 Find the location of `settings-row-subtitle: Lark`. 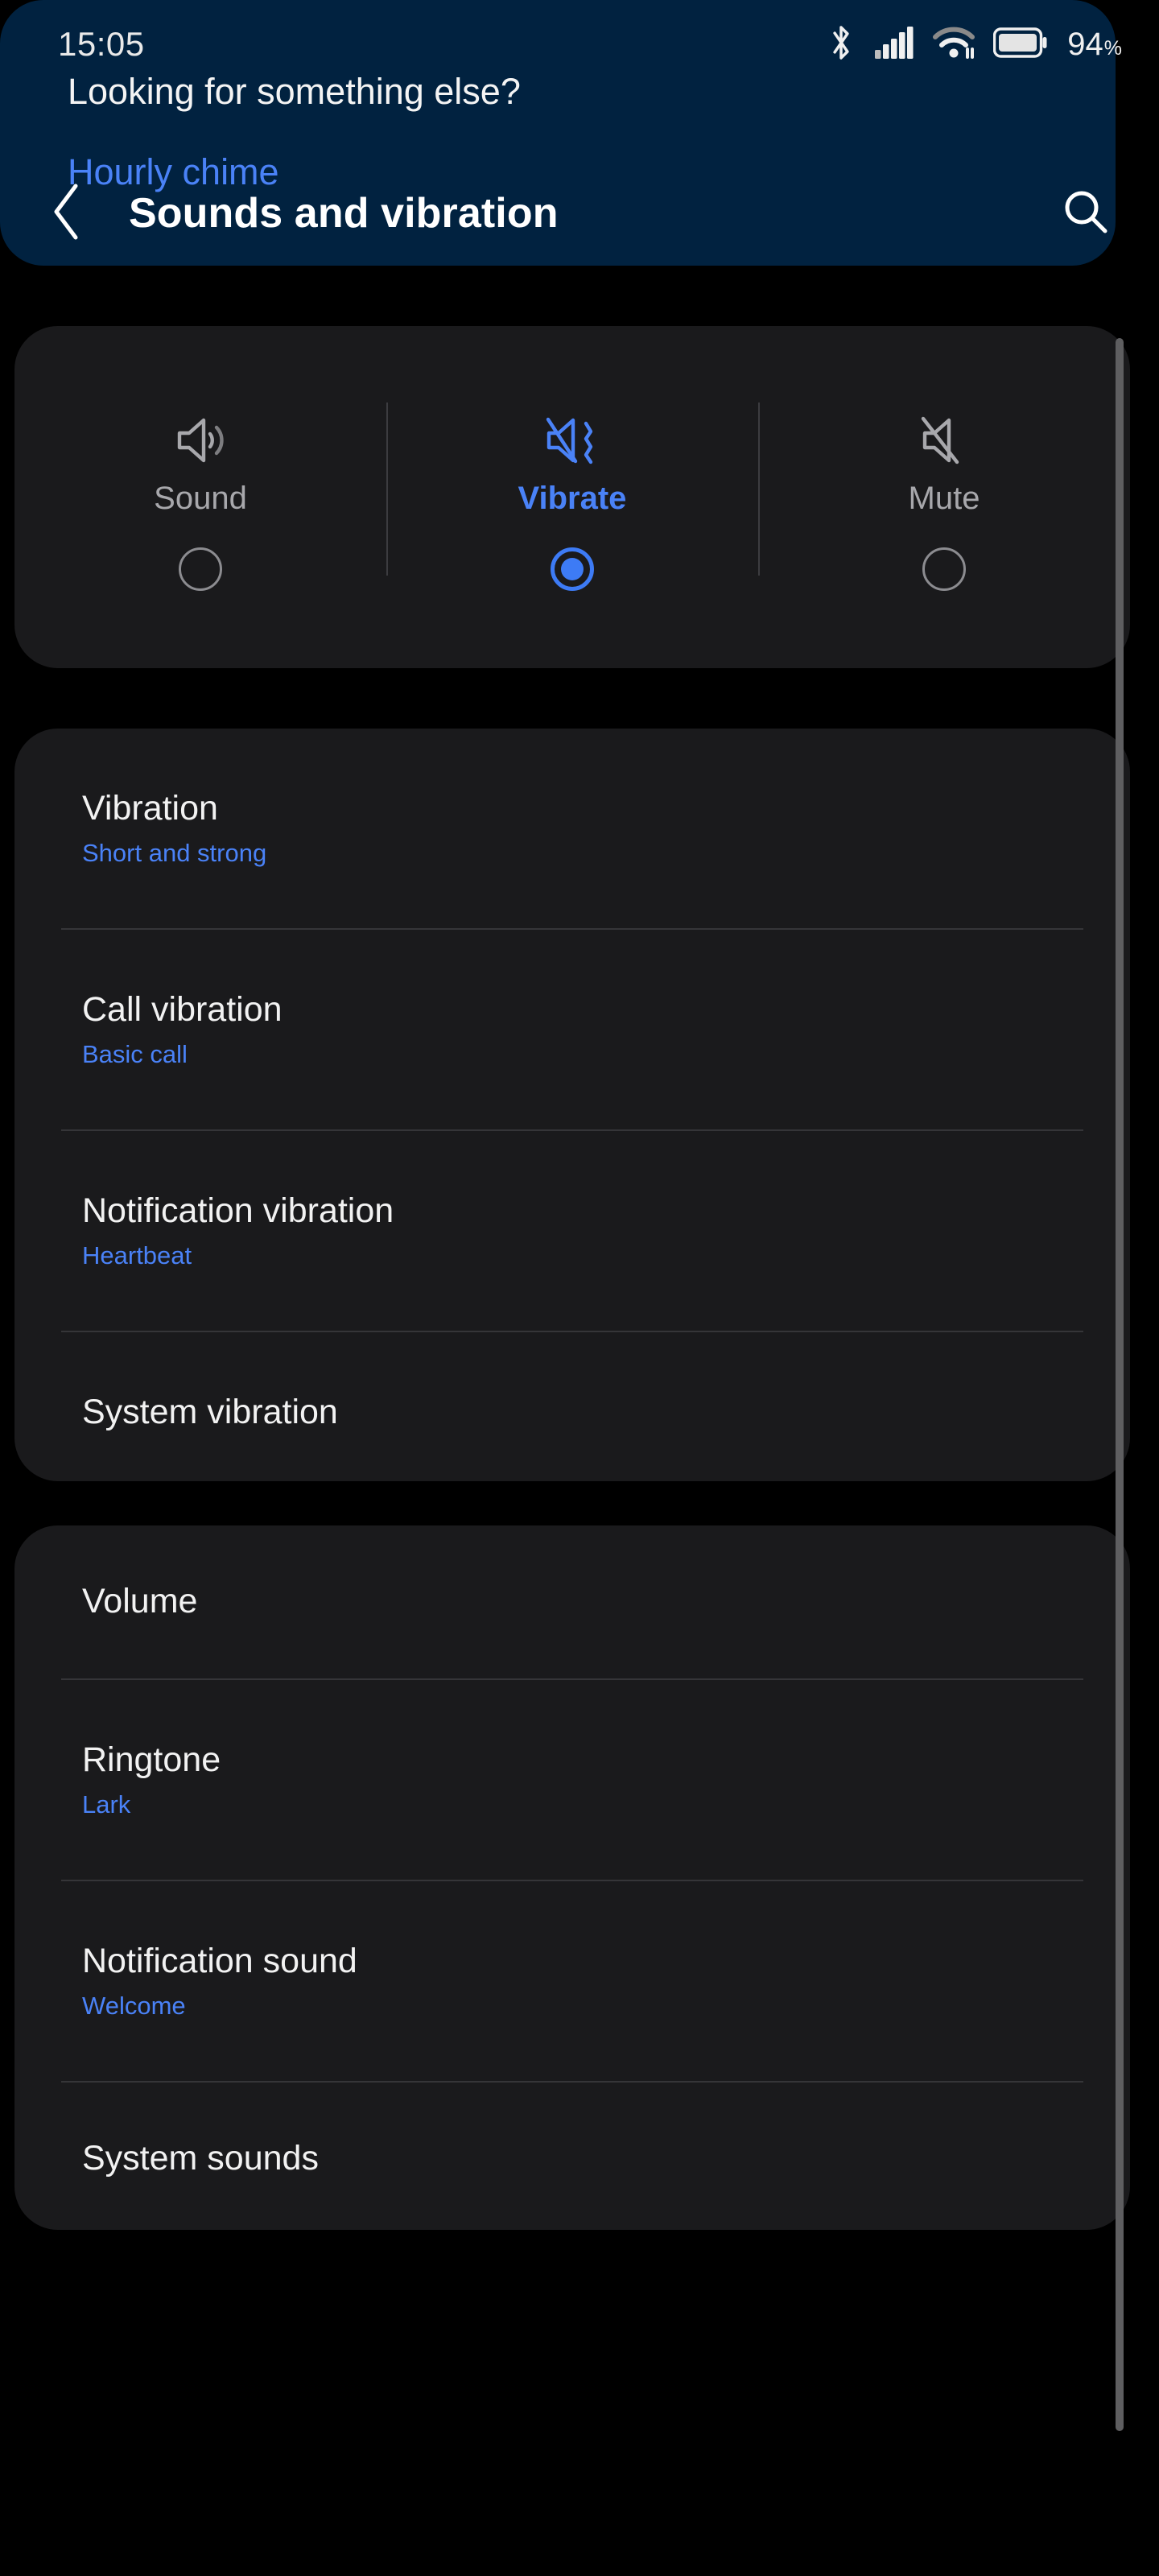

settings-row-subtitle: Lark is located at coordinates (106, 1804).